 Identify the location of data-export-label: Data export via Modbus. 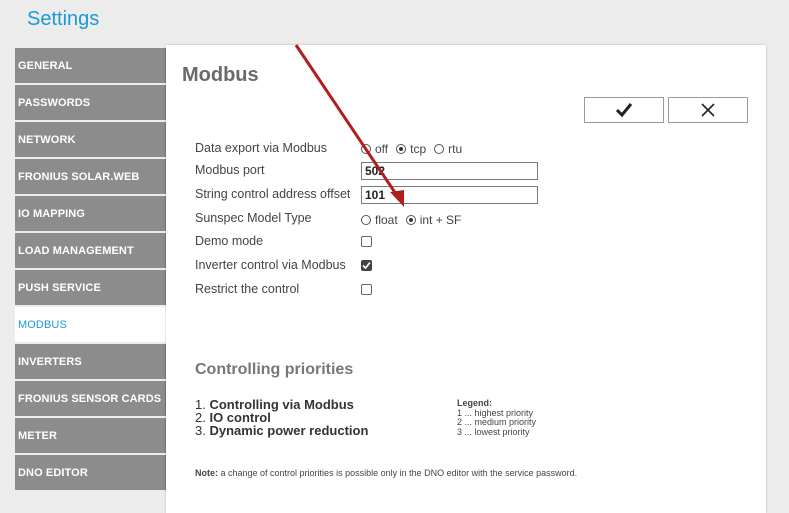
(261, 148).